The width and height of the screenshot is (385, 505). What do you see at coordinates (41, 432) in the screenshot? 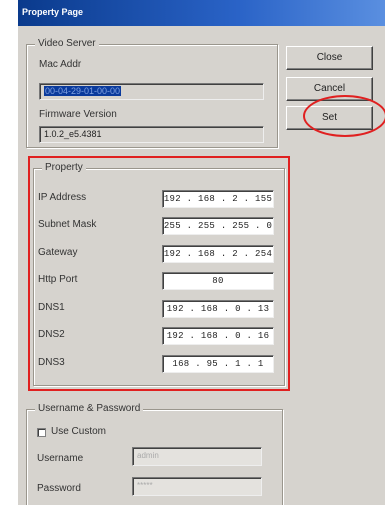
I see `use-custom-checkbox` at bounding box center [41, 432].